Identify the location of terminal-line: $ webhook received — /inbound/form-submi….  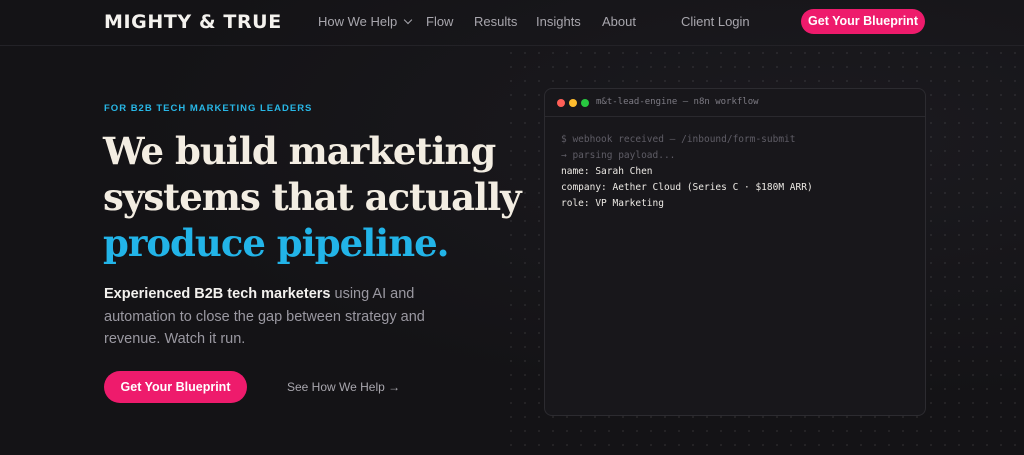
(678, 139).